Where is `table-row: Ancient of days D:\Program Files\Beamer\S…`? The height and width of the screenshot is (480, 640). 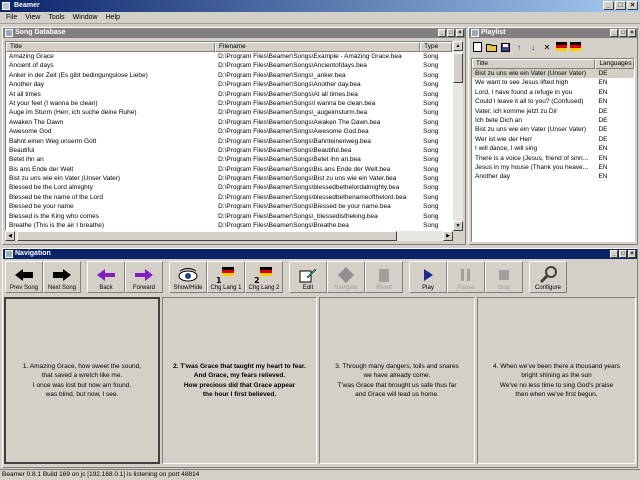
table-row: Ancient of days D:\Program Files\Beamer\S… is located at coordinates (229, 65).